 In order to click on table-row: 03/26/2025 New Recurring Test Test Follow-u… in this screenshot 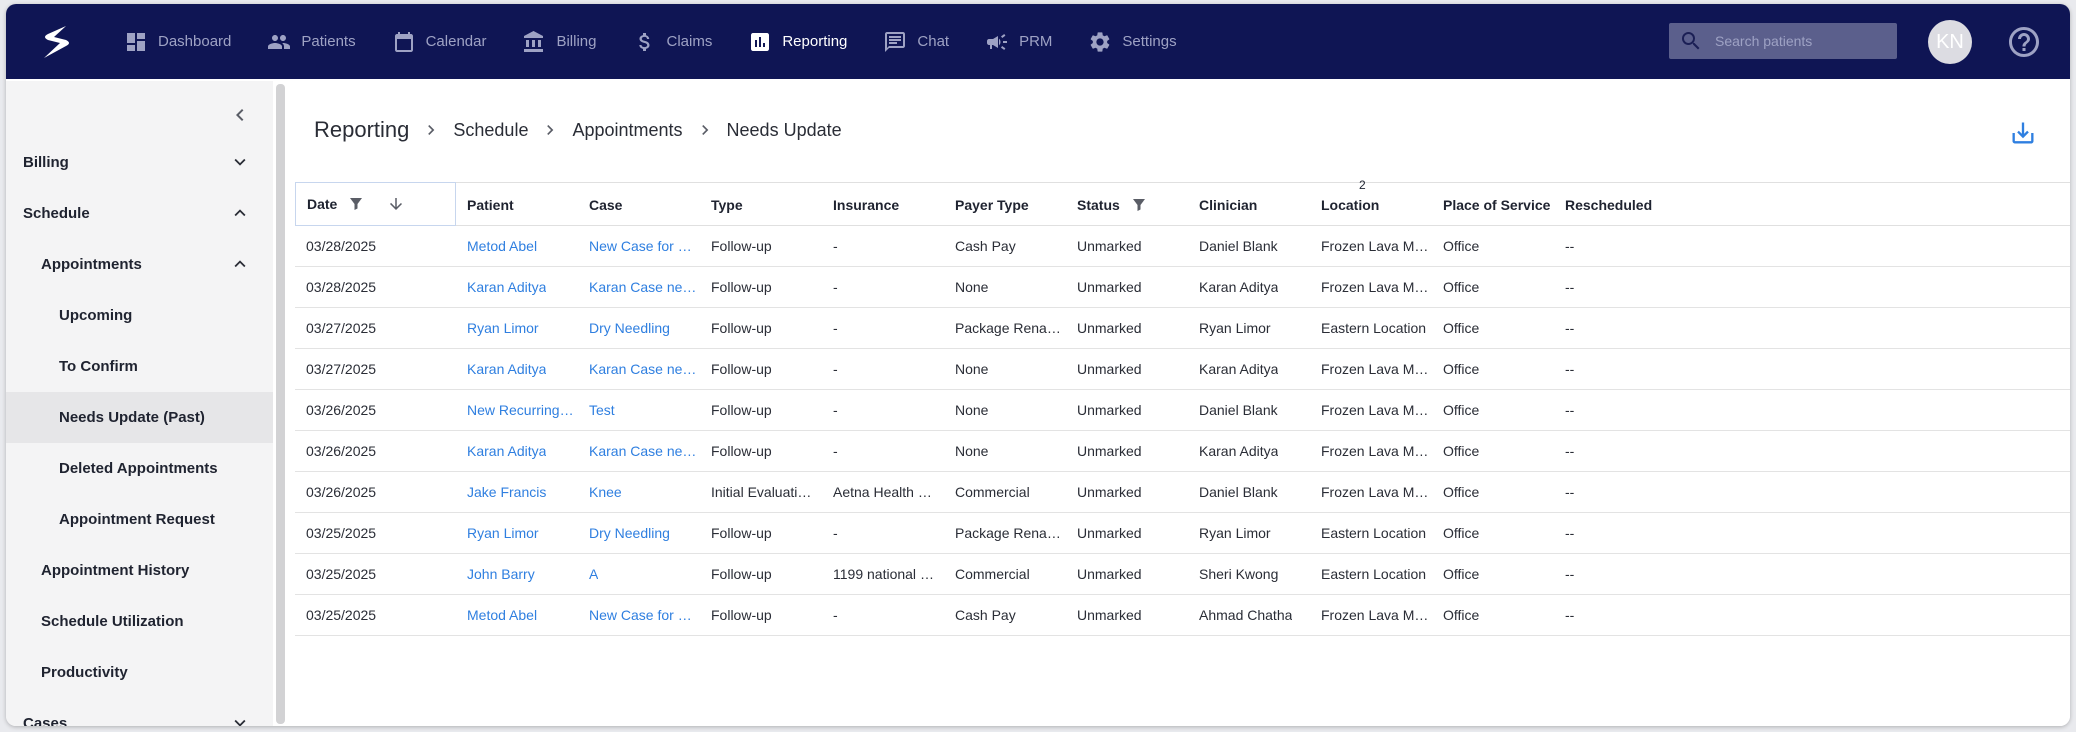, I will do `click(1182, 410)`.